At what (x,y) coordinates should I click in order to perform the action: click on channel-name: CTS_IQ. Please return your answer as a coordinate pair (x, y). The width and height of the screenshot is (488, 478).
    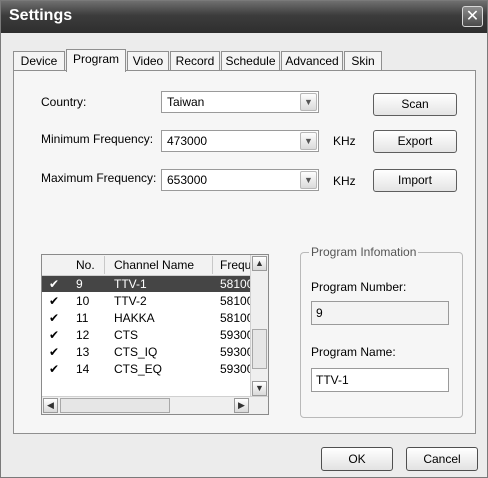
    Looking at the image, I should click on (136, 352).